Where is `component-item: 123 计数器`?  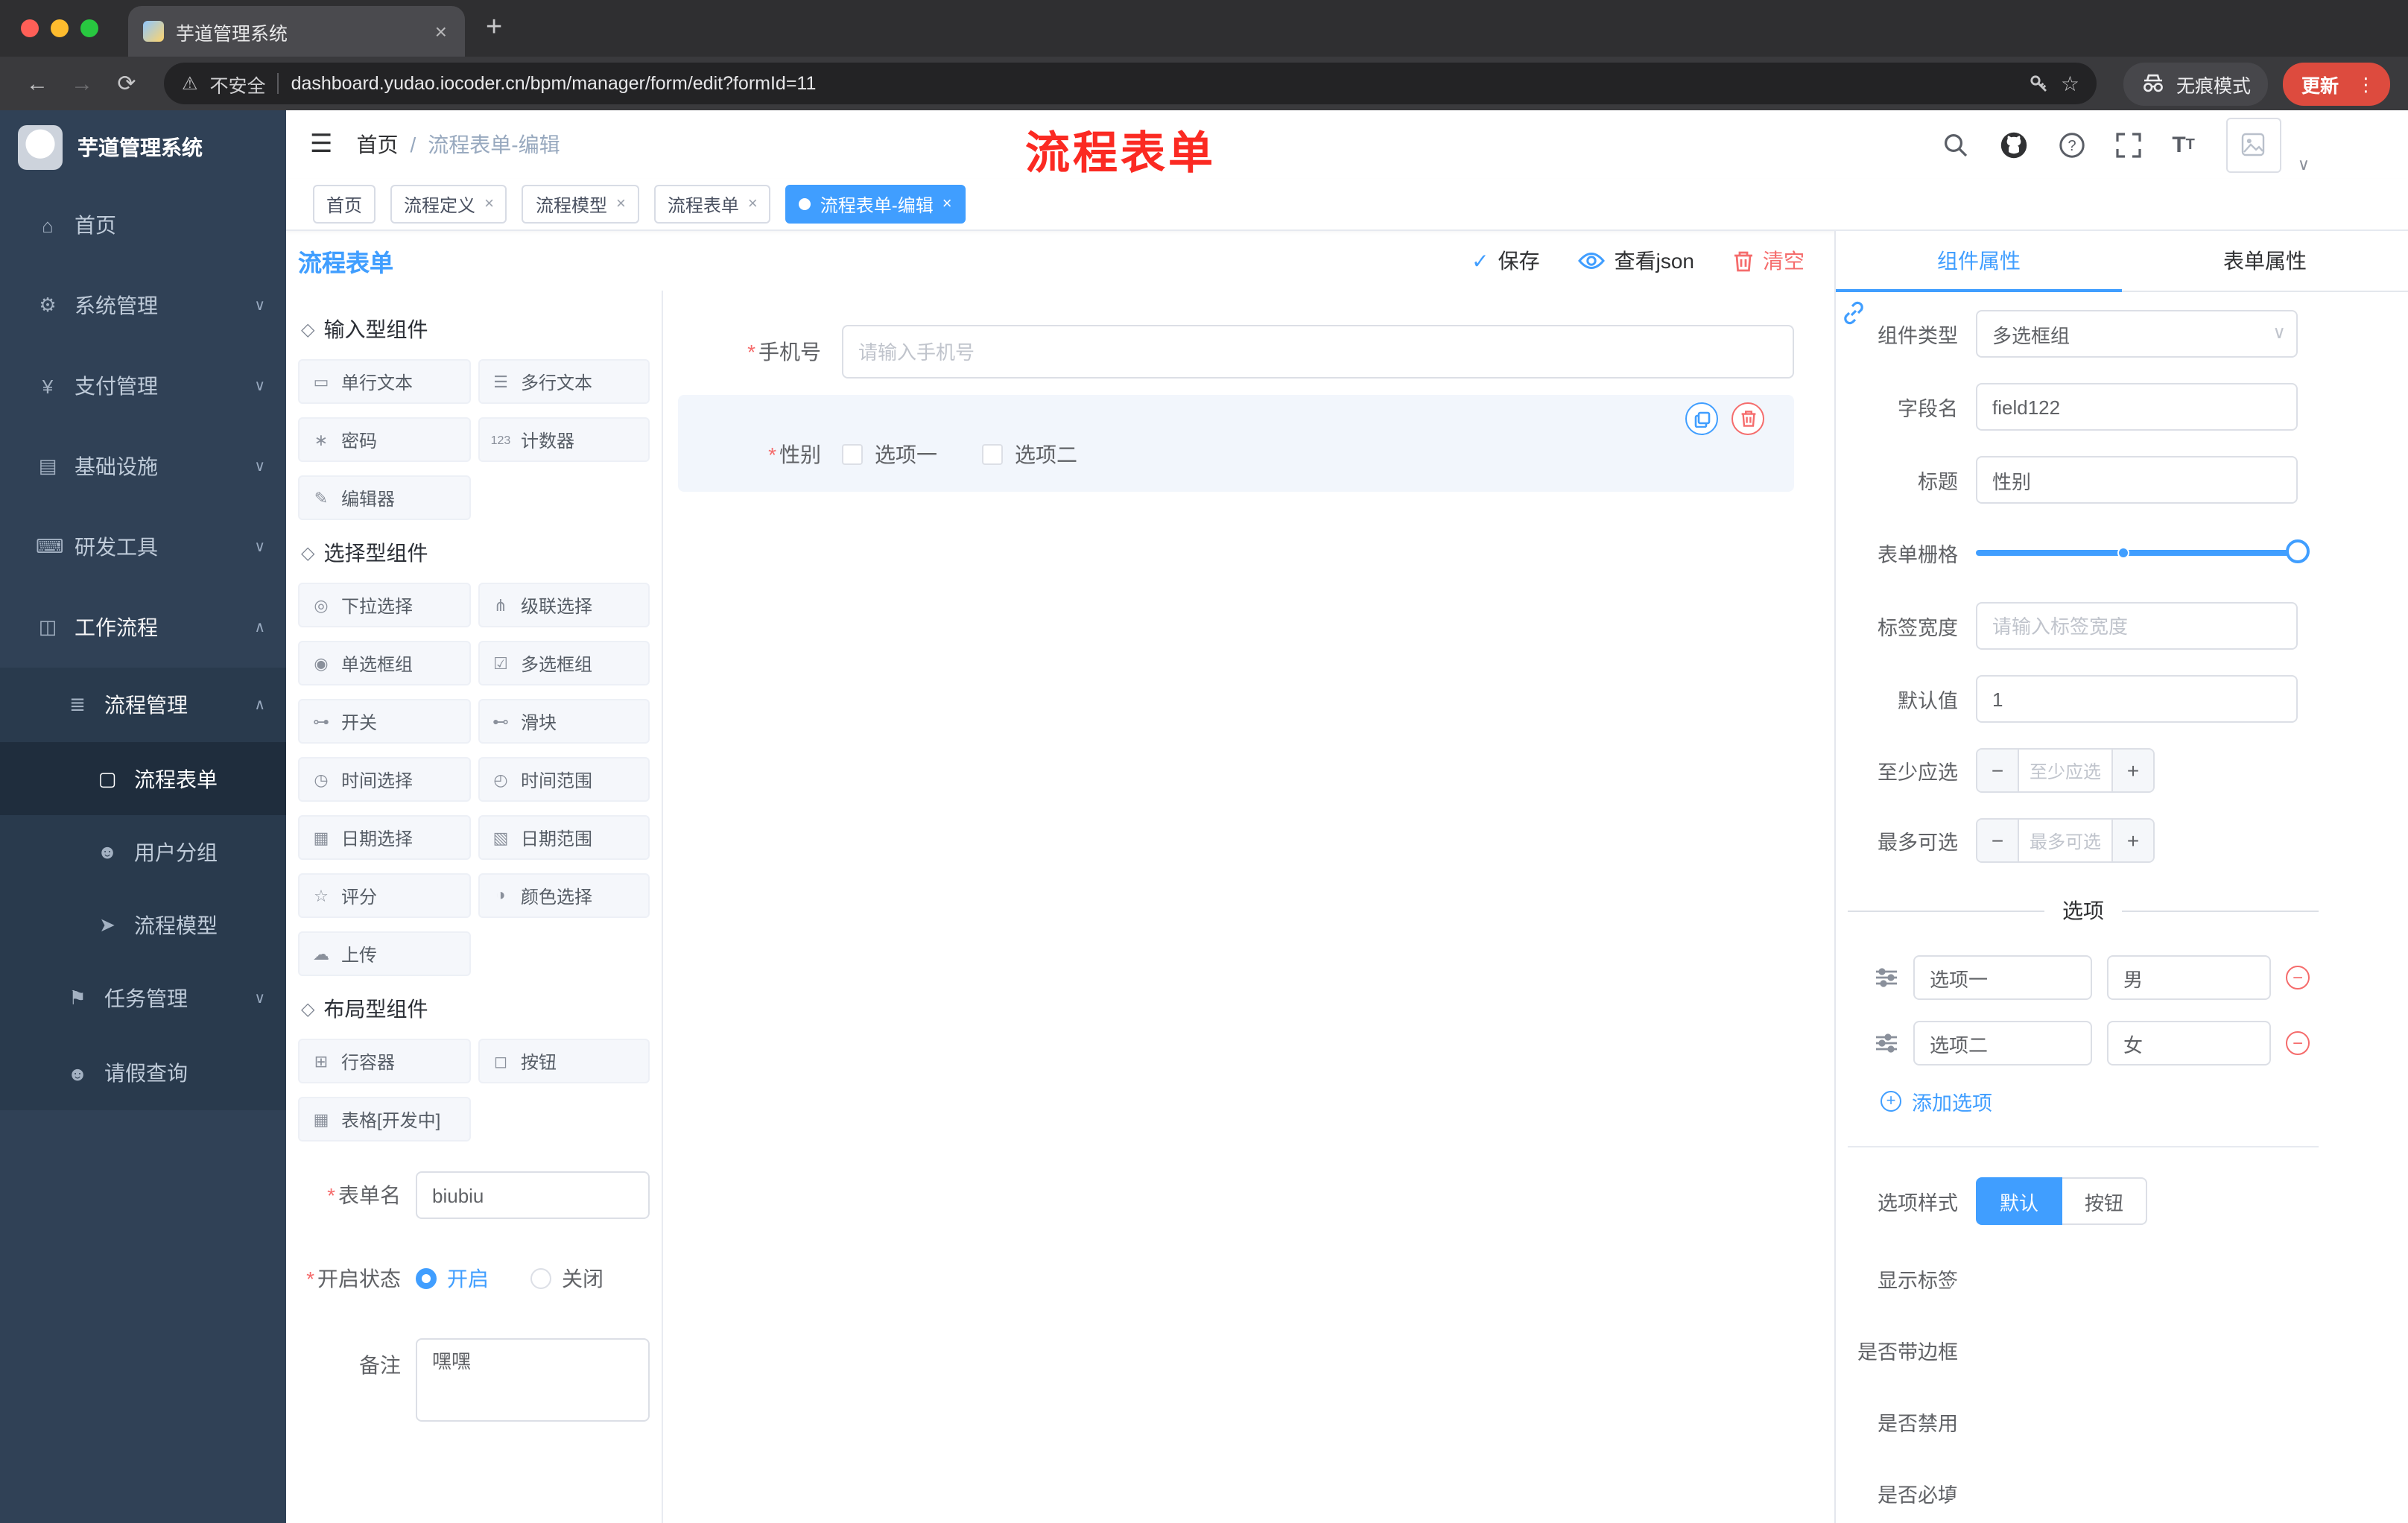
component-item: 123 计数器 is located at coordinates (564, 439).